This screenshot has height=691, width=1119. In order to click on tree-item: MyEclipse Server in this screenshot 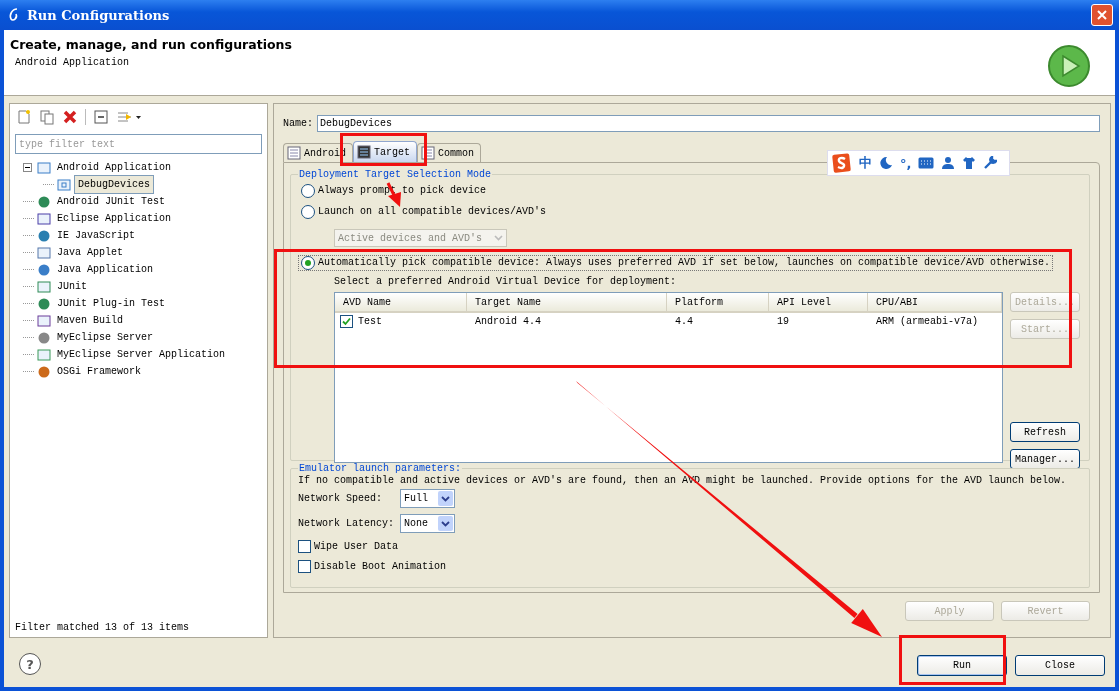, I will do `click(105, 337)`.